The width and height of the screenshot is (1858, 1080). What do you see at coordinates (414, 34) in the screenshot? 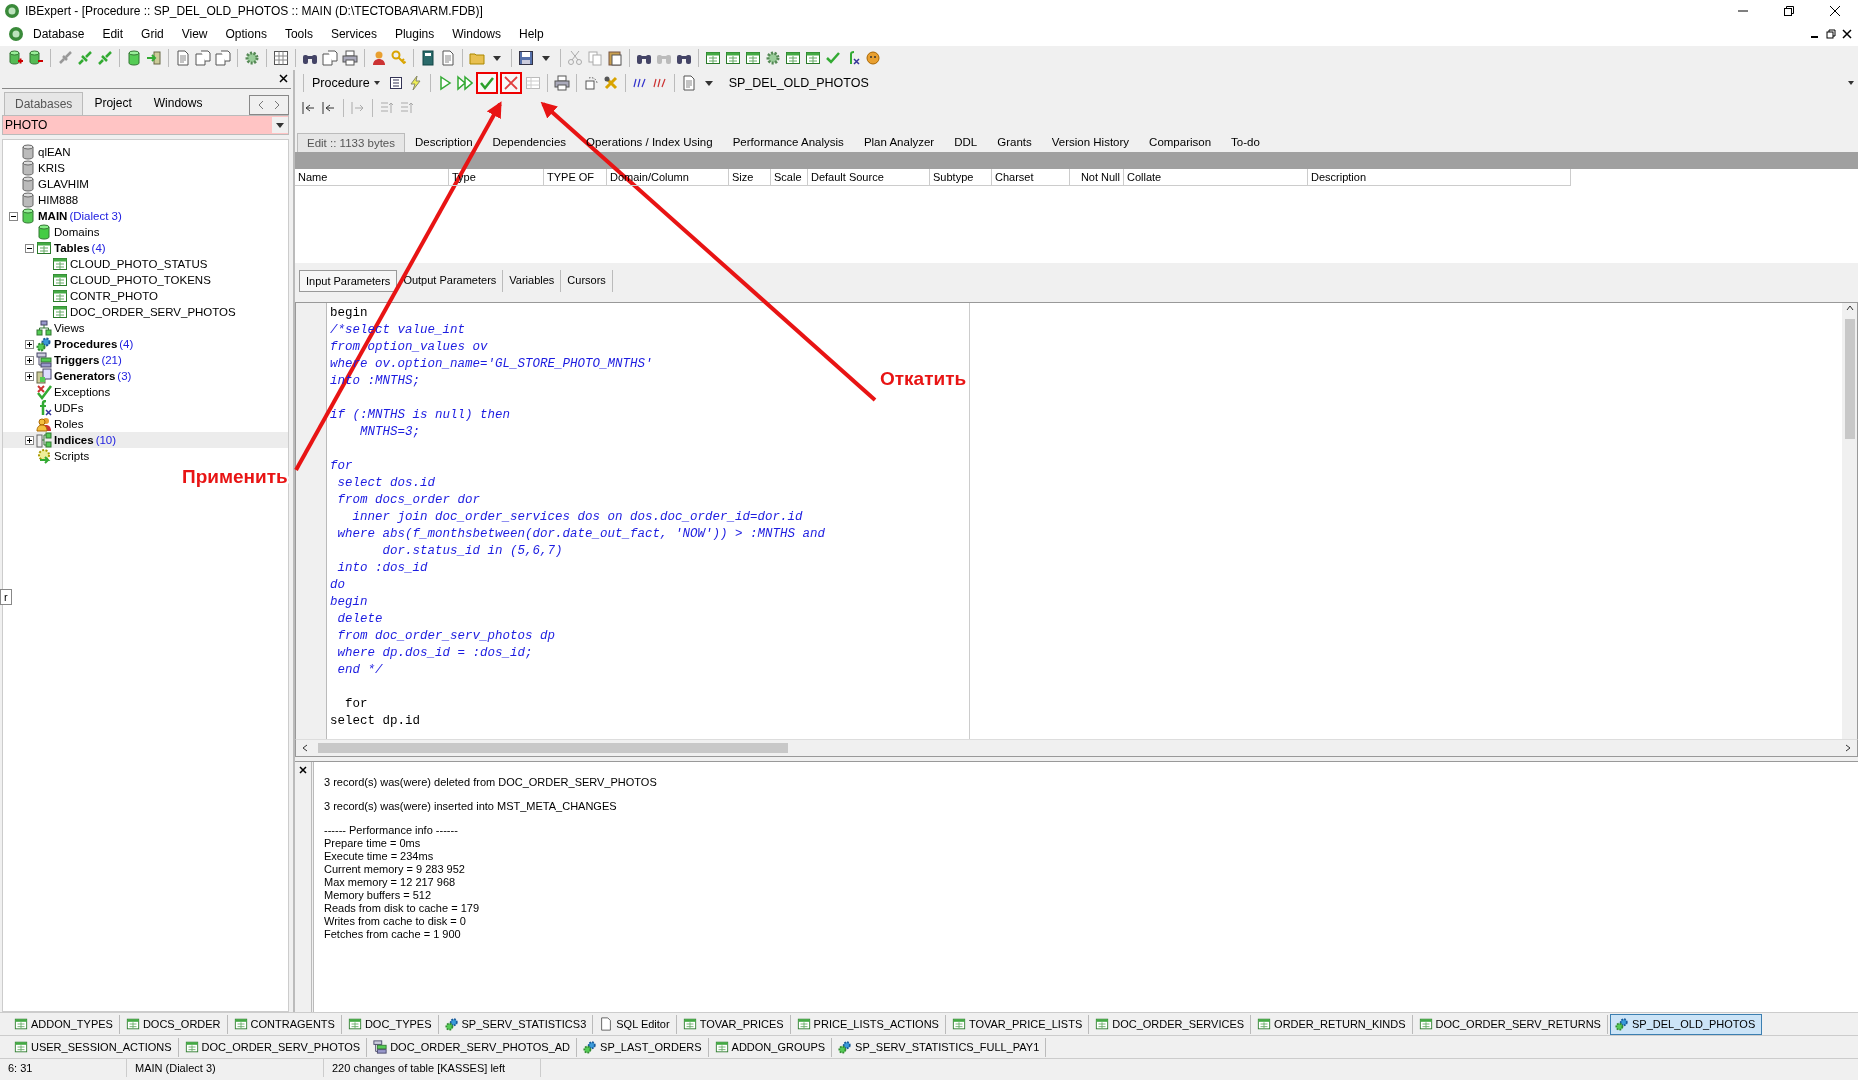
I see `menu-item: Plugins` at bounding box center [414, 34].